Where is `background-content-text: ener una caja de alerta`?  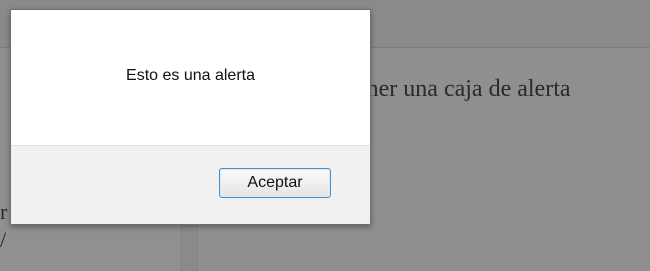 background-content-text: ener una caja de alerta is located at coordinates (463, 89).